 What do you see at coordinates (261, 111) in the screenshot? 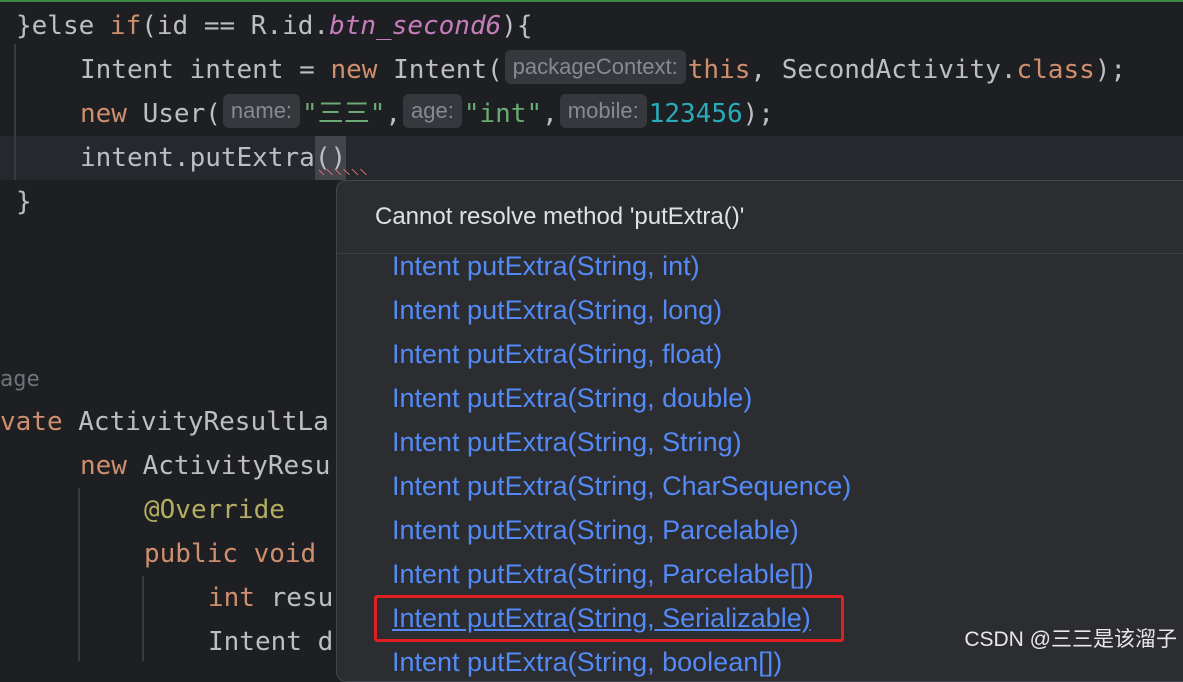
I see `parameter-hint: name:` at bounding box center [261, 111].